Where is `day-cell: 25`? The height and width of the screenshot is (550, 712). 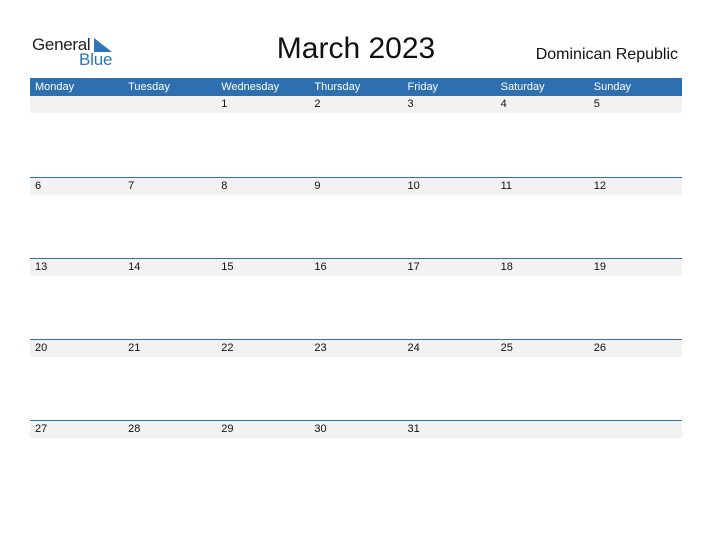
day-cell: 25 is located at coordinates (506, 348).